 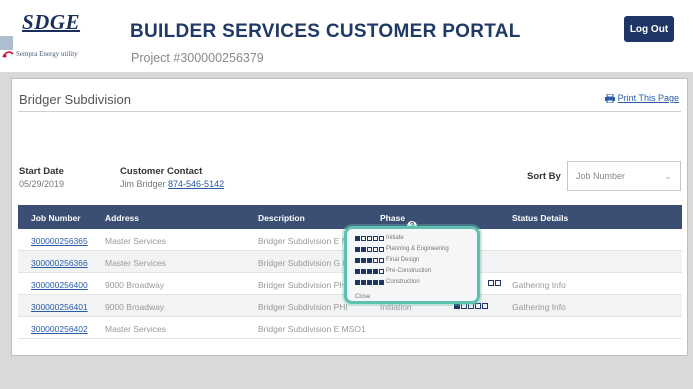 I want to click on subdivision-title: Bridger Subdivision, so click(x=75, y=99).